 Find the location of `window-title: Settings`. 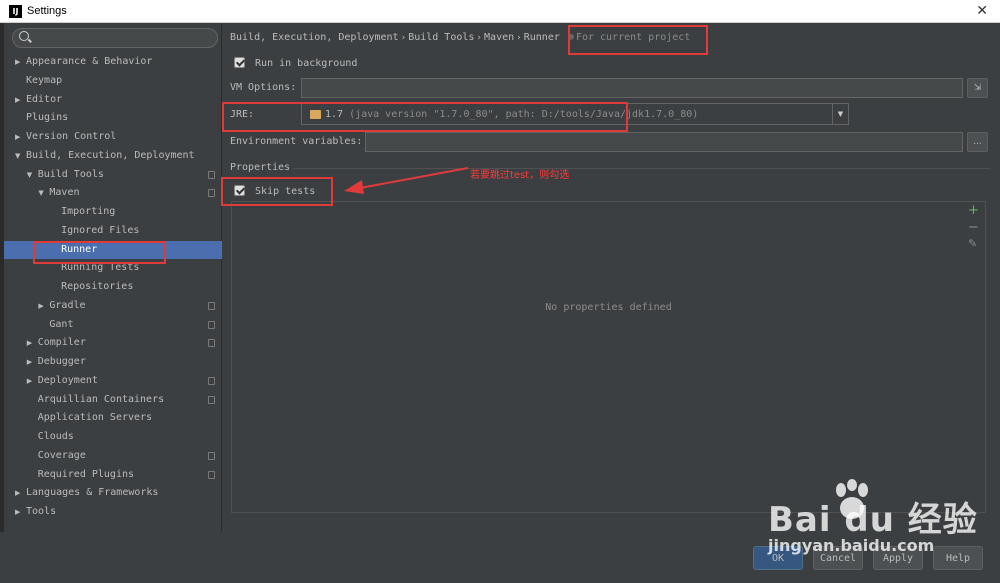

window-title: Settings is located at coordinates (47, 11).